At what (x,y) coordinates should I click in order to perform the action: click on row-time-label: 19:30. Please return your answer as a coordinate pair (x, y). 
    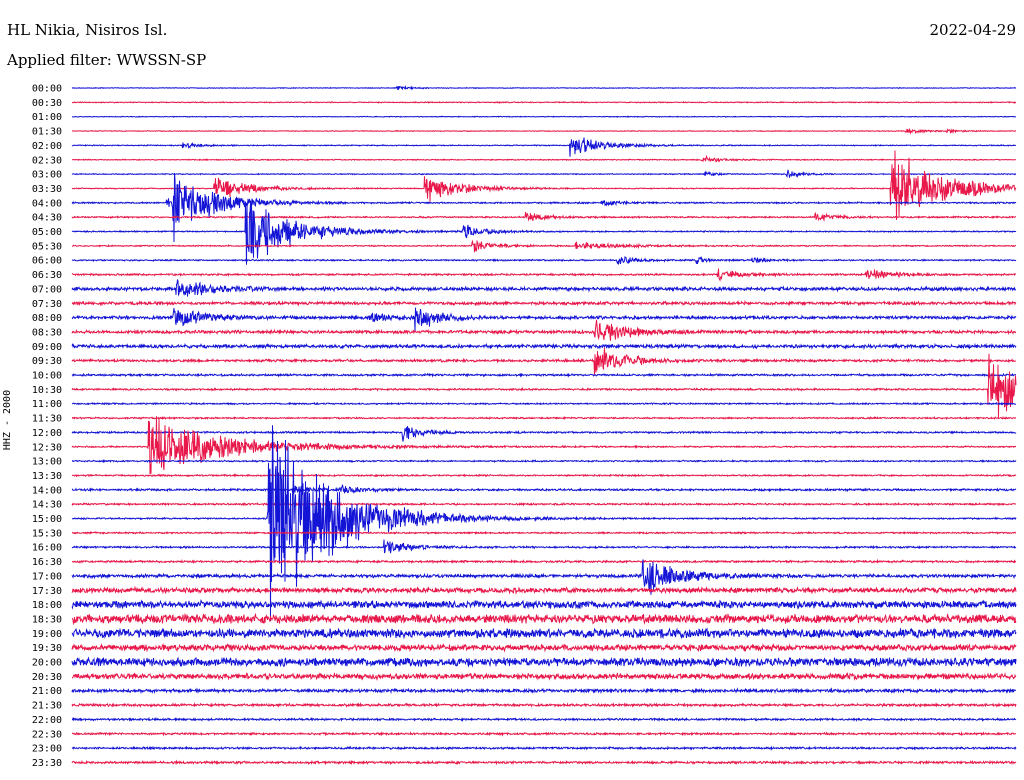
    Looking at the image, I should click on (47, 648).